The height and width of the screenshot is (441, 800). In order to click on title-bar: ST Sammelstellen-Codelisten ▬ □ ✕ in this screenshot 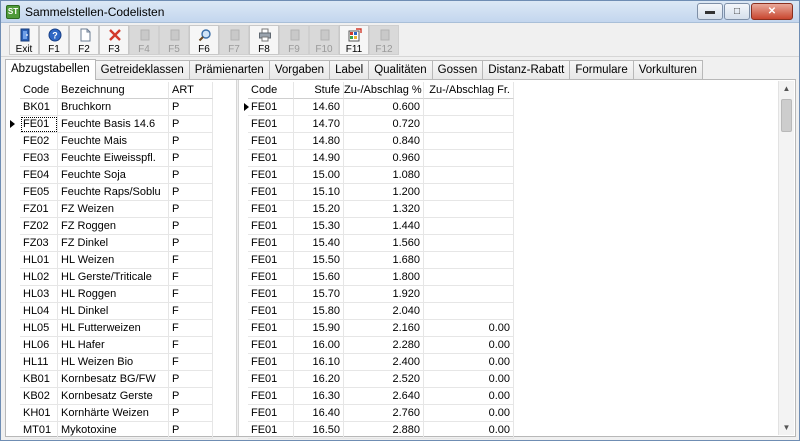, I will do `click(400, 12)`.